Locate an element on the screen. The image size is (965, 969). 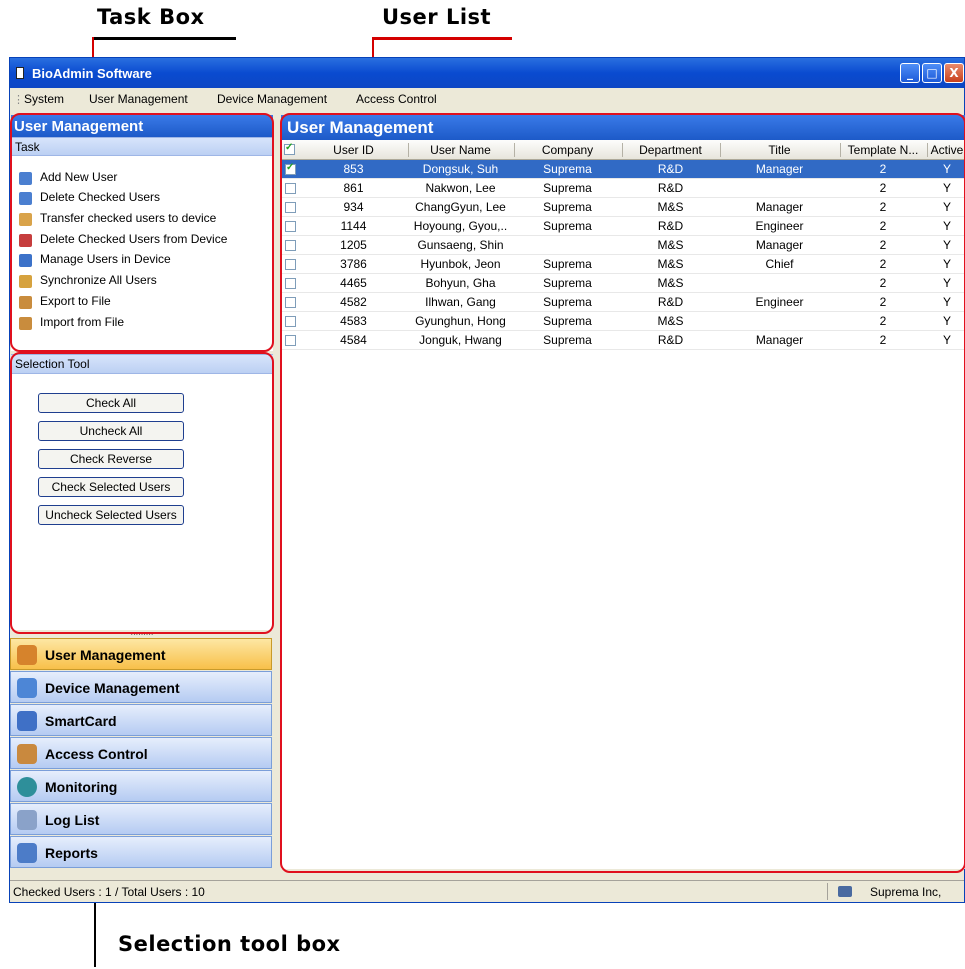
device-management-icon is located at coordinates (27, 688).